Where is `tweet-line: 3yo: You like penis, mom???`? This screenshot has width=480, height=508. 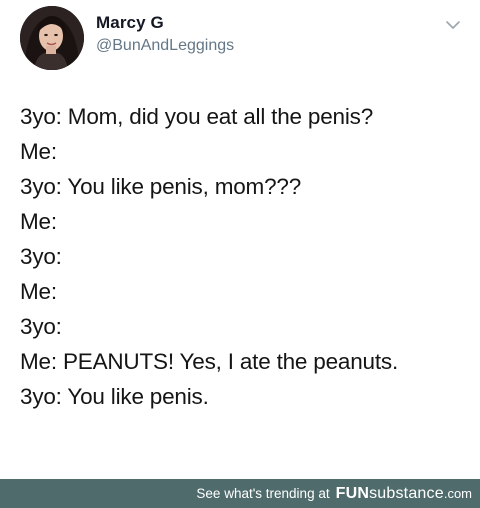 tweet-line: 3yo: You like penis, mom??? is located at coordinates (161, 186).